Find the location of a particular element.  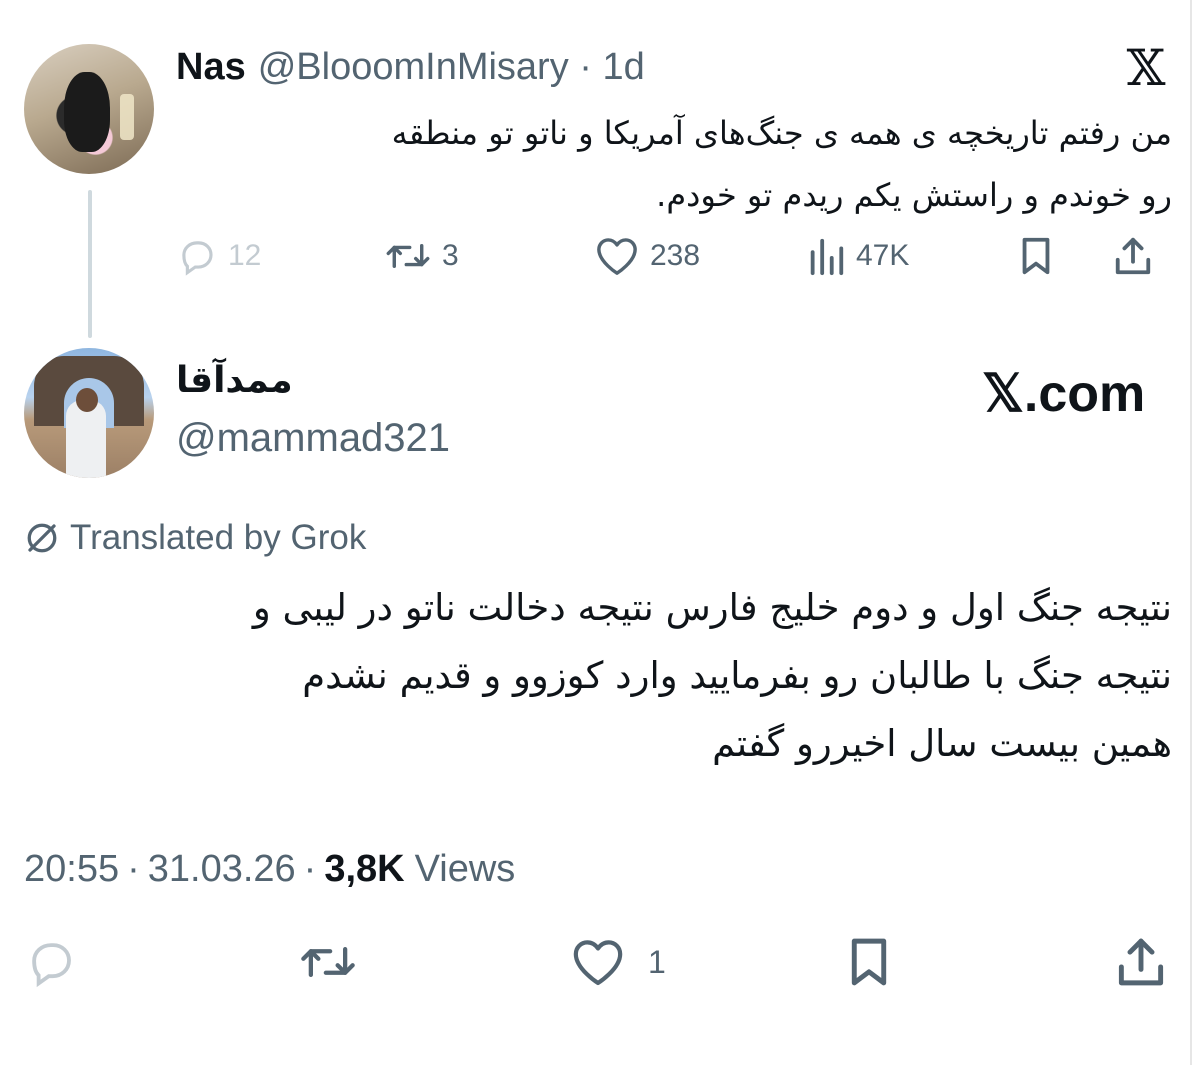

right-edge-divider is located at coordinates (1191, 532).